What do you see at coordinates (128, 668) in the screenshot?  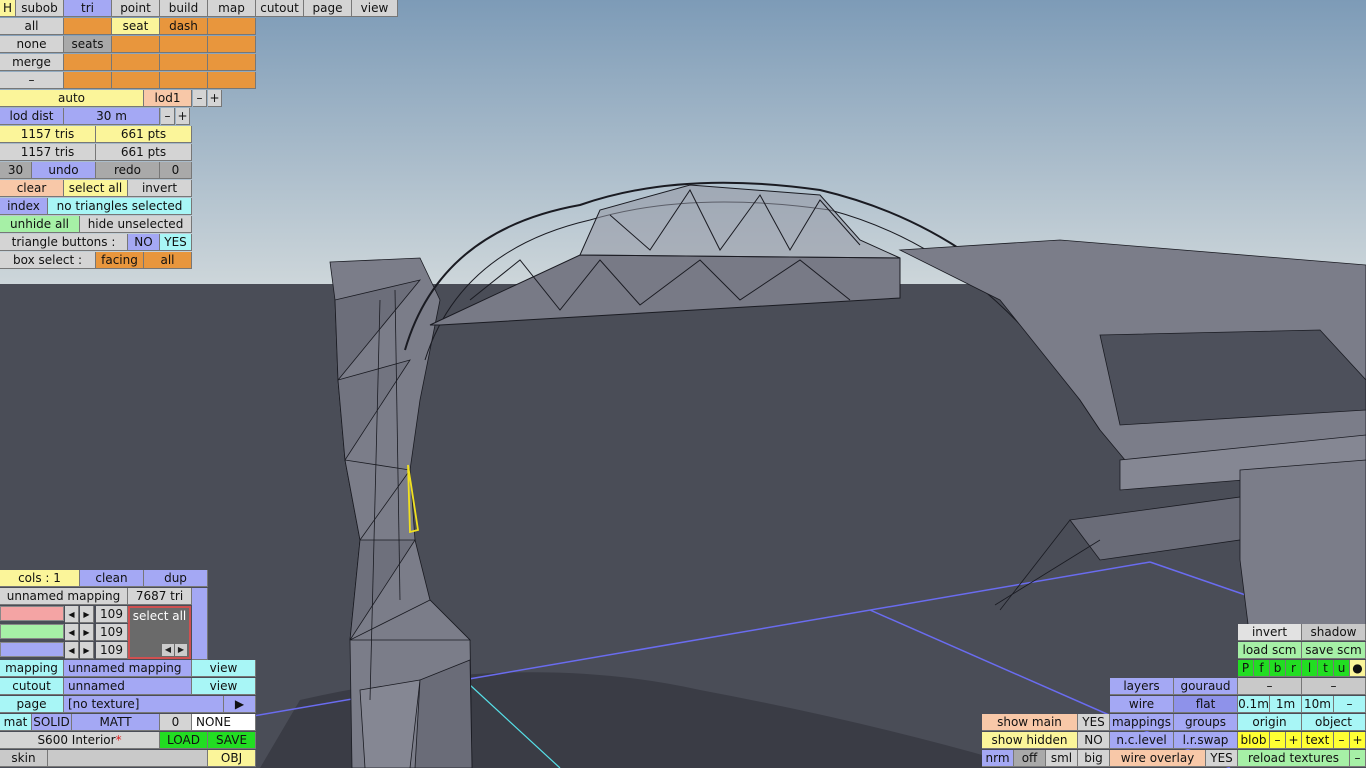 I see `mapping-select: unnamed mapping` at bounding box center [128, 668].